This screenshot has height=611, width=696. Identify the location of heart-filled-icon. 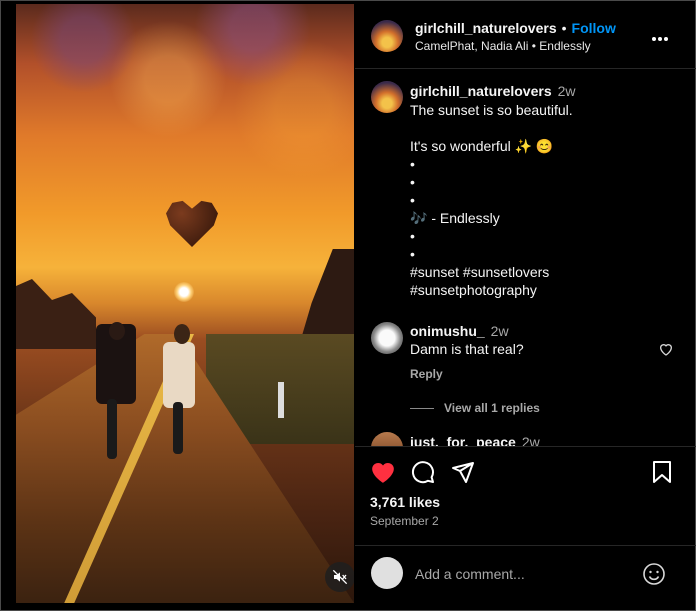
(383, 472).